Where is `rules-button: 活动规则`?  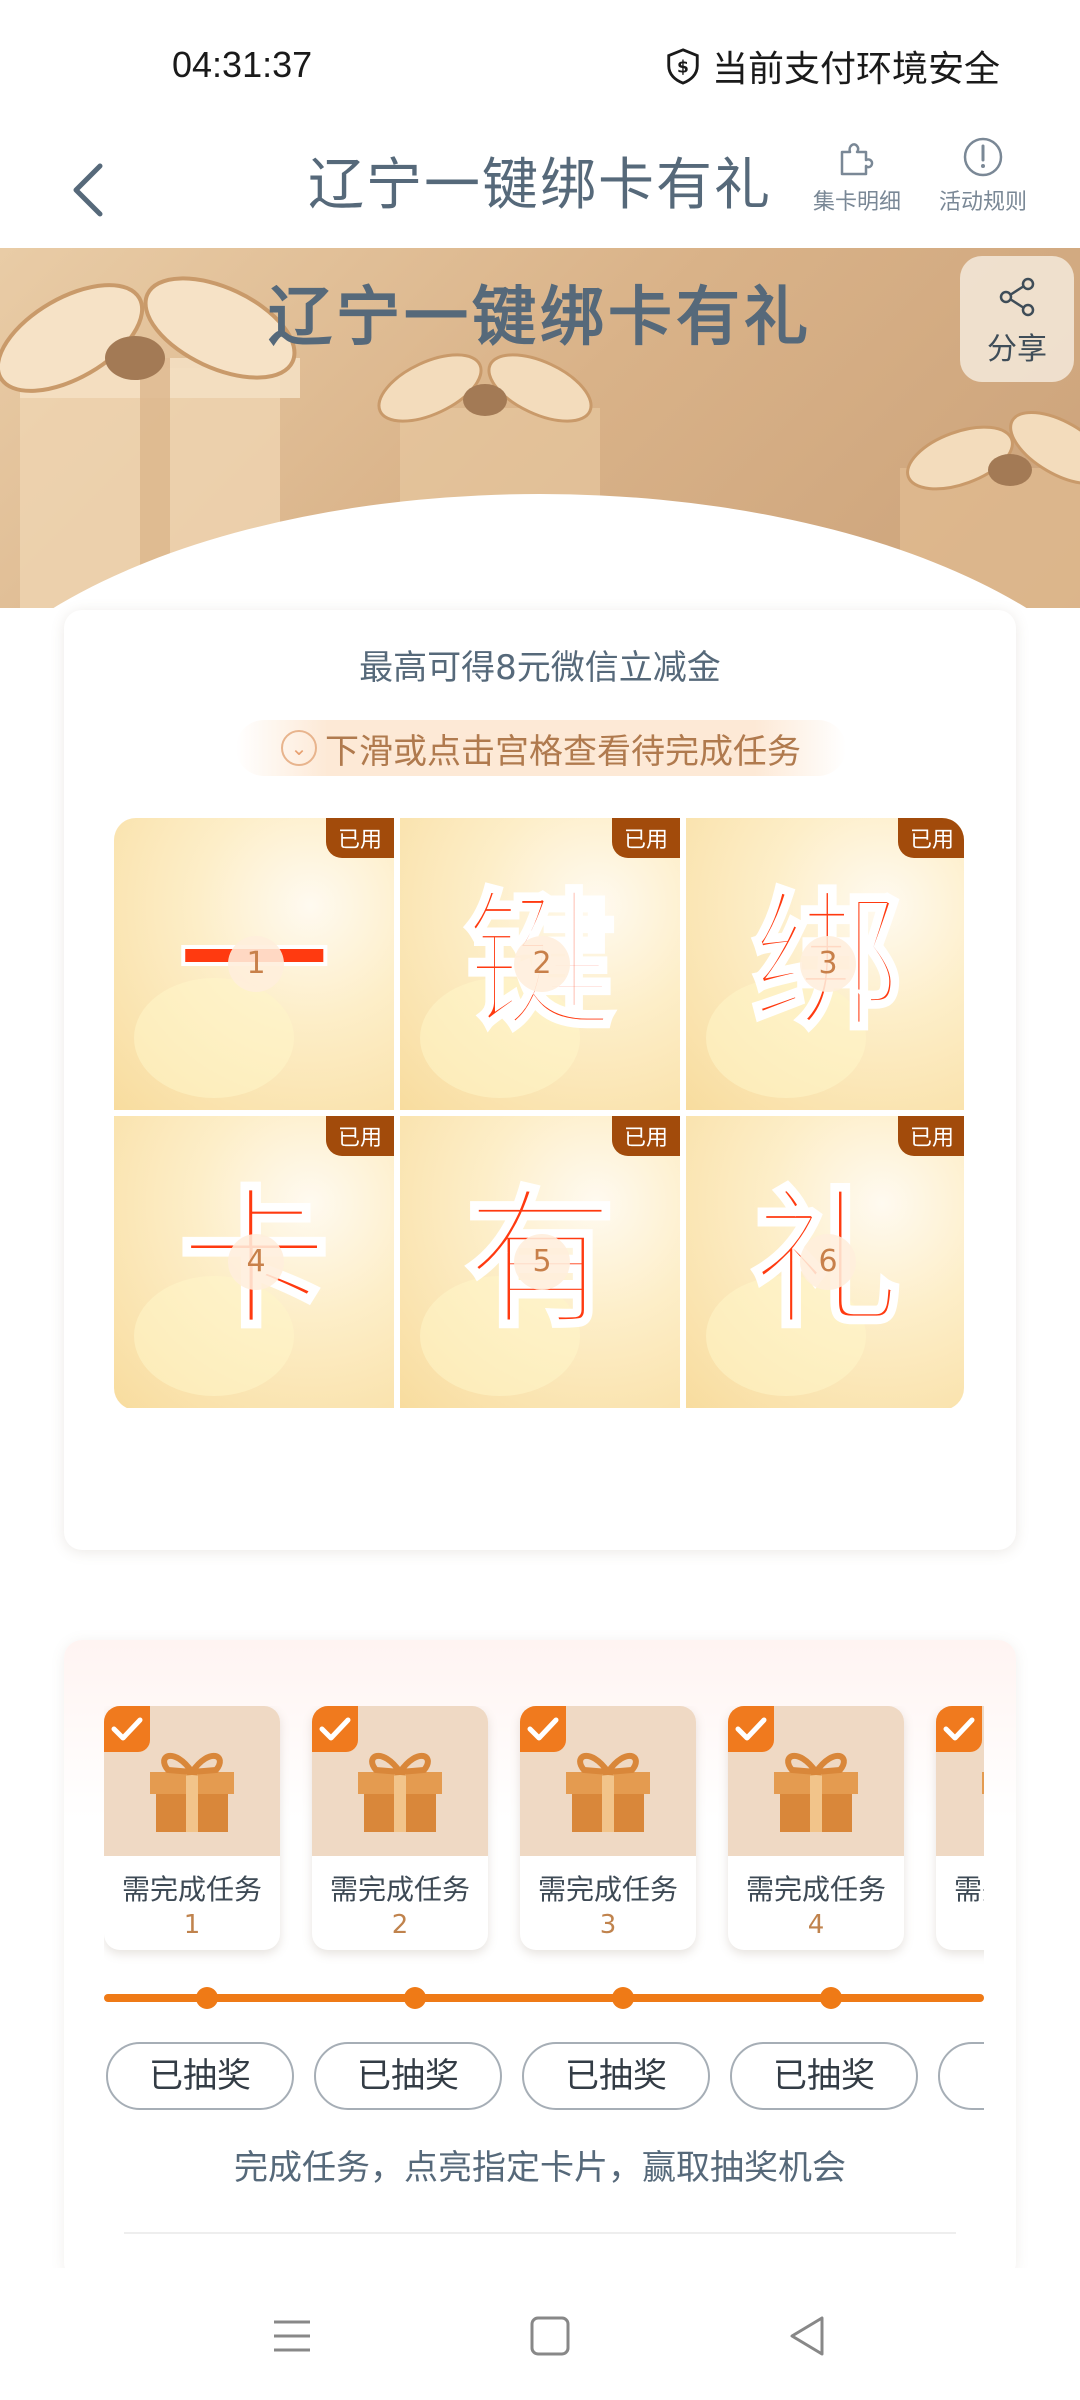 rules-button: 活动规则 is located at coordinates (983, 175).